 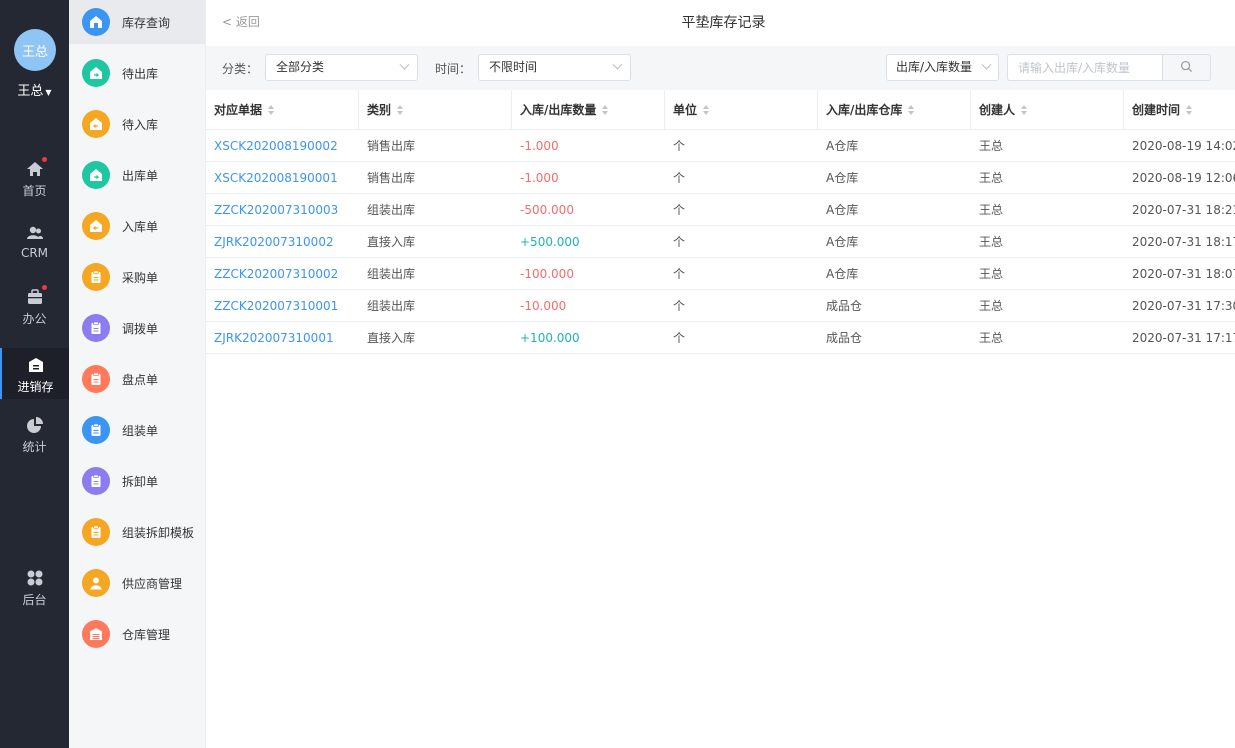 I want to click on document-link: ZZCK202007310001, so click(x=282, y=305).